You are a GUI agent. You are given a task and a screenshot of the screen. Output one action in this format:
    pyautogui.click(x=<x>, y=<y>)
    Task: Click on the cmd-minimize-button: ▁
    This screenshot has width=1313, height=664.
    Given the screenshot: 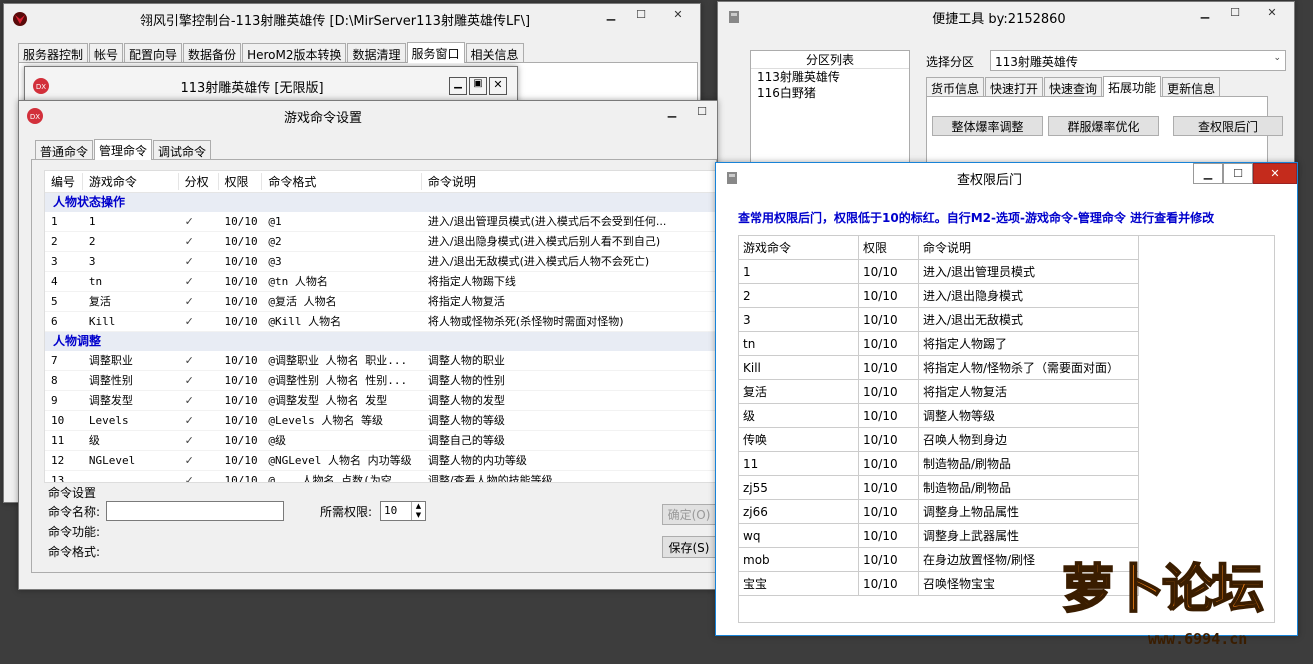 What is the action you would take?
    pyautogui.click(x=672, y=111)
    